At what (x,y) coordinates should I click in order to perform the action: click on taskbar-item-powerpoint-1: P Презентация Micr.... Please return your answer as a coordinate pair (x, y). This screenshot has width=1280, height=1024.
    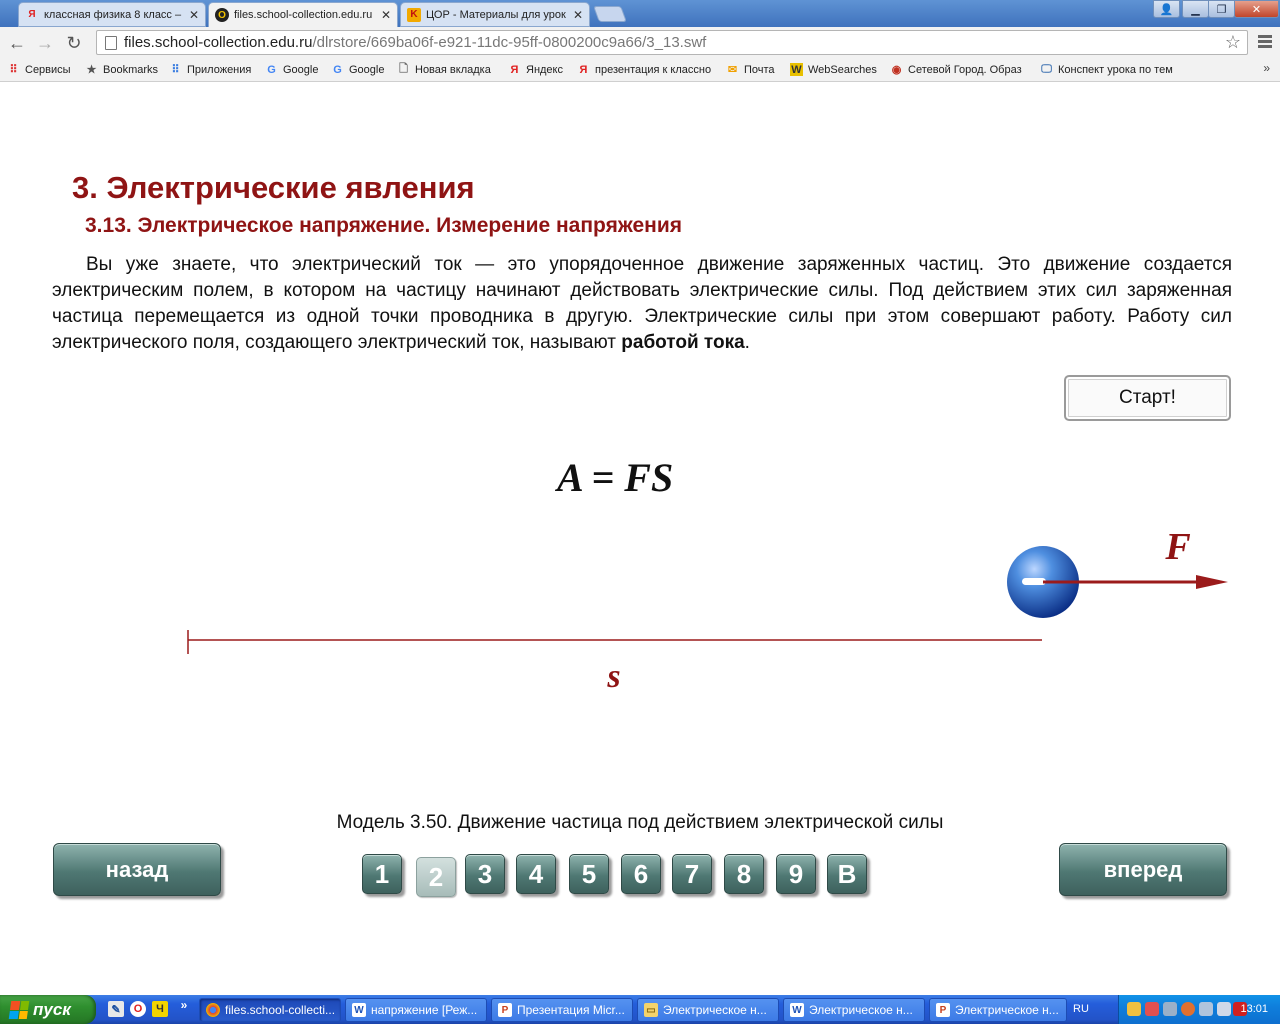
    Looking at the image, I should click on (562, 1010).